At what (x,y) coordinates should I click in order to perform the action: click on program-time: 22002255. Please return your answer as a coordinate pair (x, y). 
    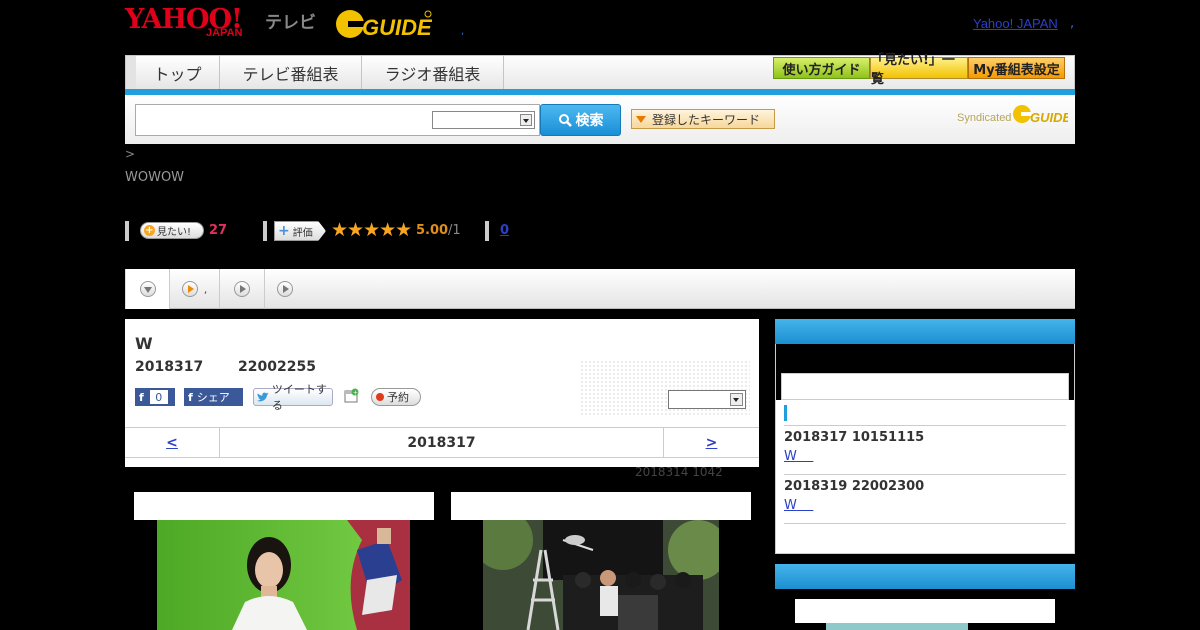
    Looking at the image, I should click on (277, 367).